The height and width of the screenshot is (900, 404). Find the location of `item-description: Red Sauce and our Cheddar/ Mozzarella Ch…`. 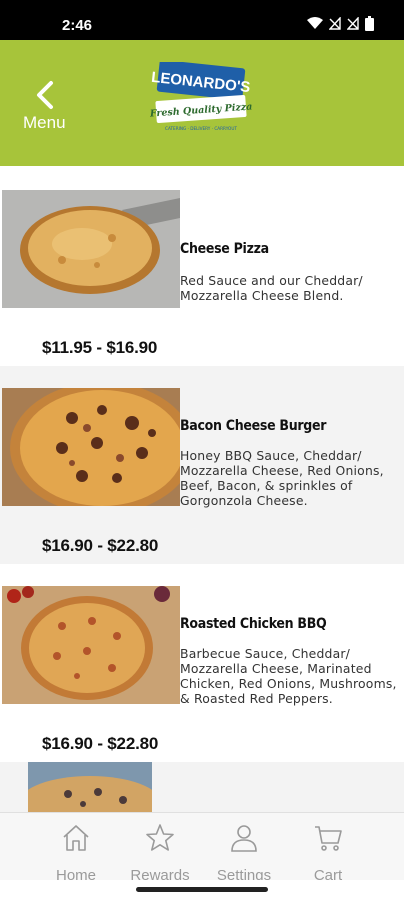

item-description: Red Sauce and our Cheddar/ Mozzarella Ch… is located at coordinates (271, 288).